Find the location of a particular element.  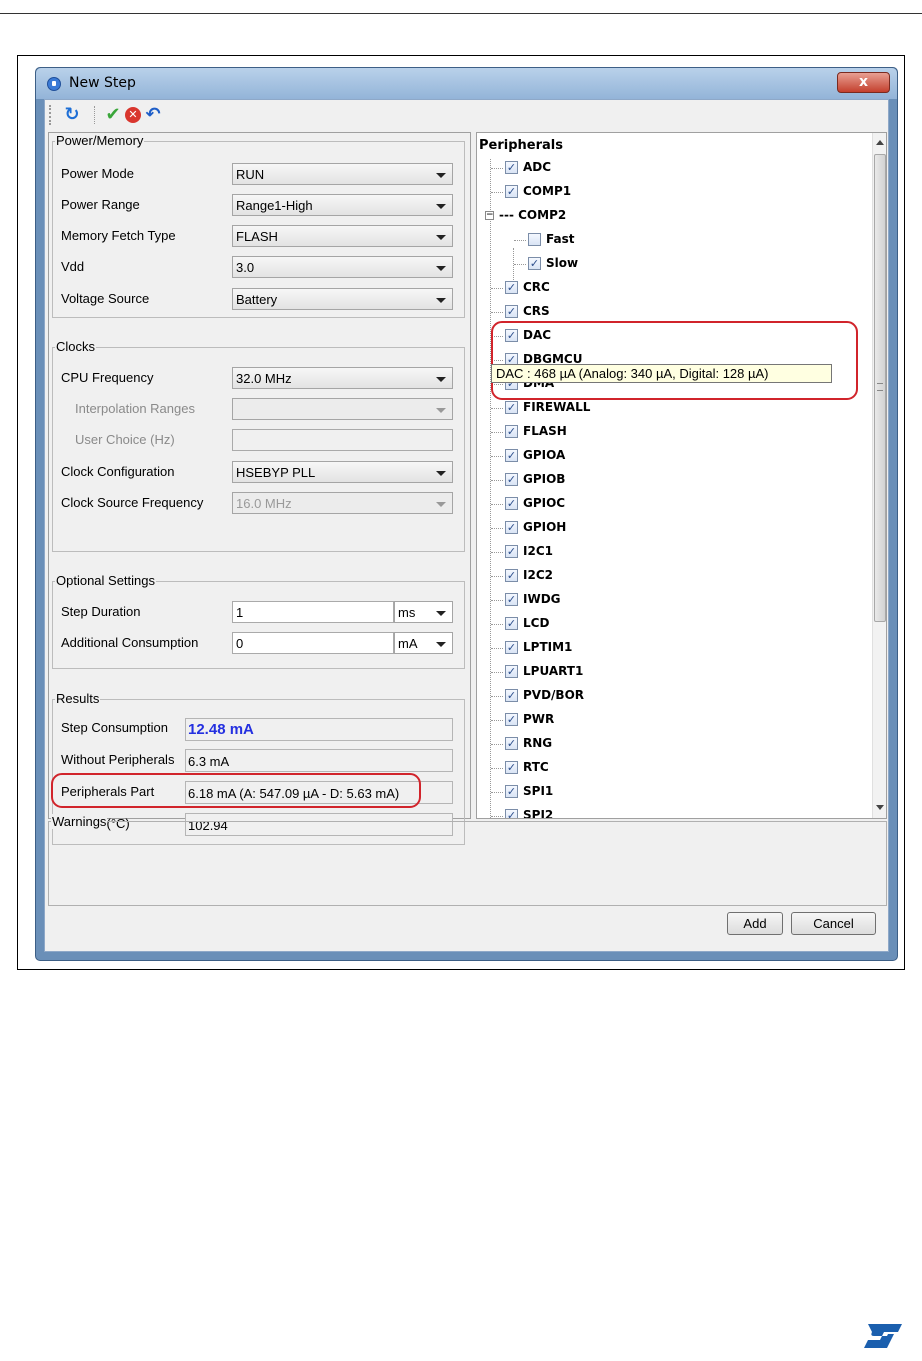

tree-item: ✓ GPIOH is located at coordinates (672, 528).